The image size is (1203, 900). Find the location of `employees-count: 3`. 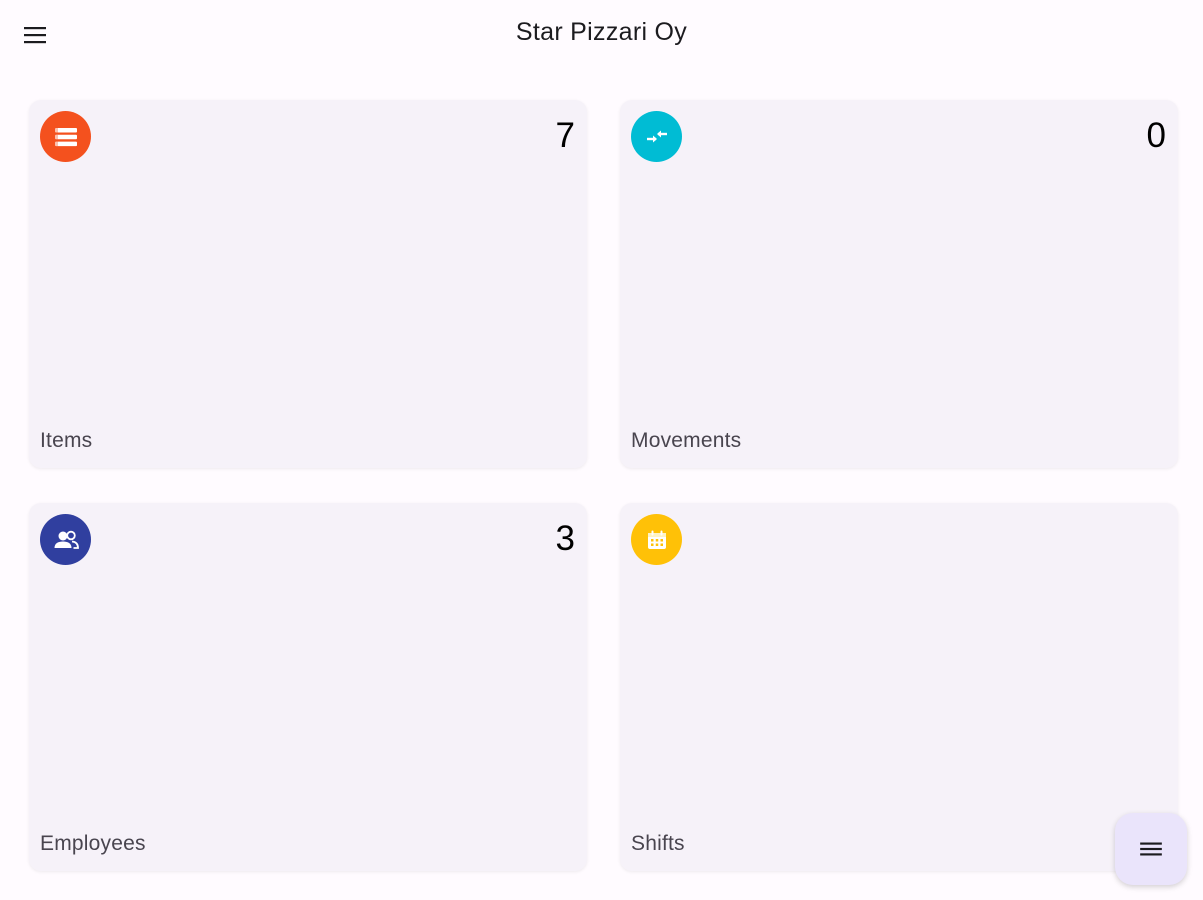

employees-count: 3 is located at coordinates (565, 538).